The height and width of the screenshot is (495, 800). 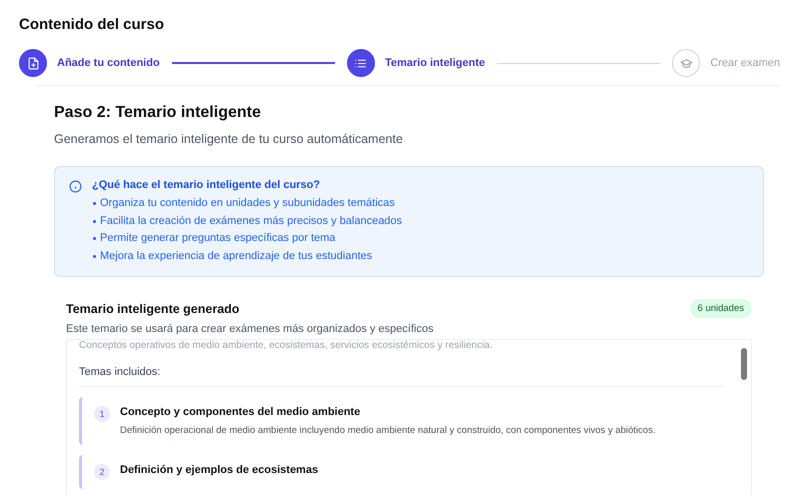 What do you see at coordinates (219, 470) in the screenshot?
I see `topic-title: Definición y ejemplos de ecosistemas` at bounding box center [219, 470].